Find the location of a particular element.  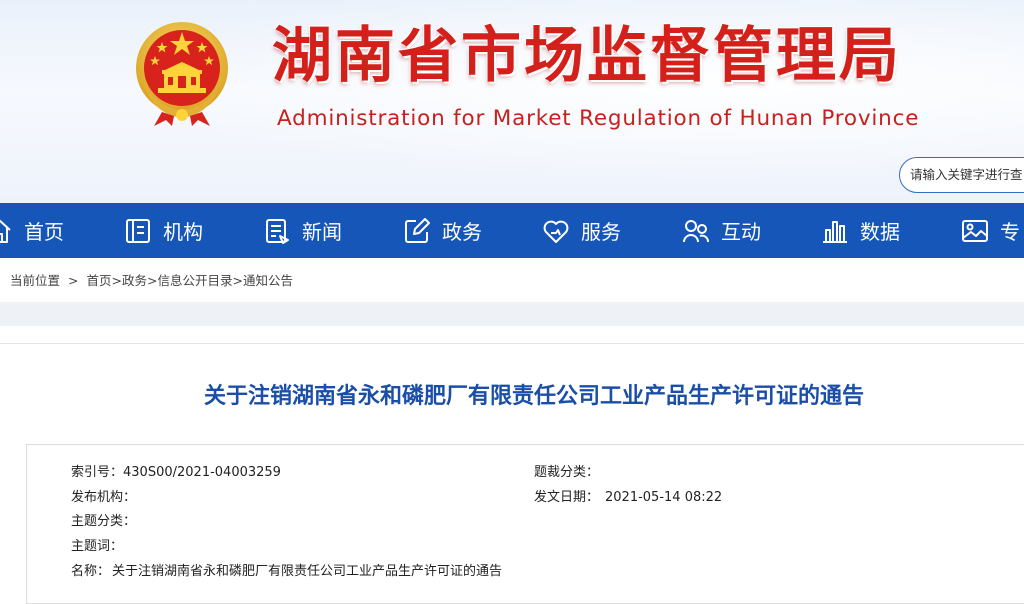

nav-item-government: 政务 is located at coordinates (442, 230).